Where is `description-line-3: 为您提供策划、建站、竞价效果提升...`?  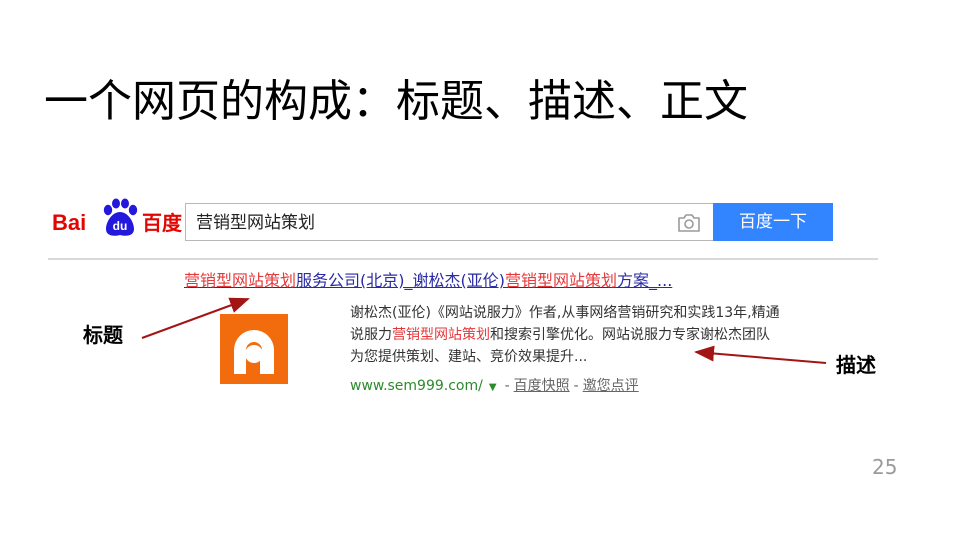 description-line-3: 为您提供策划、建站、竞价效果提升... is located at coordinates (469, 357).